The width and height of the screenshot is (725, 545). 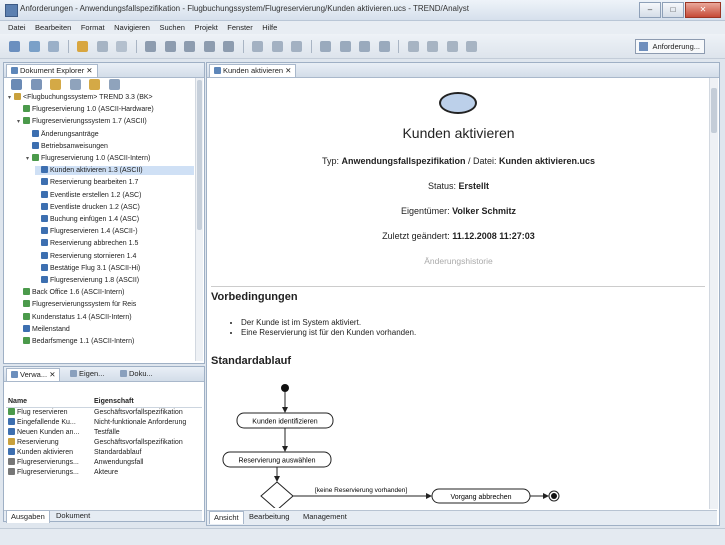 I want to click on initial-node, so click(x=285, y=388).